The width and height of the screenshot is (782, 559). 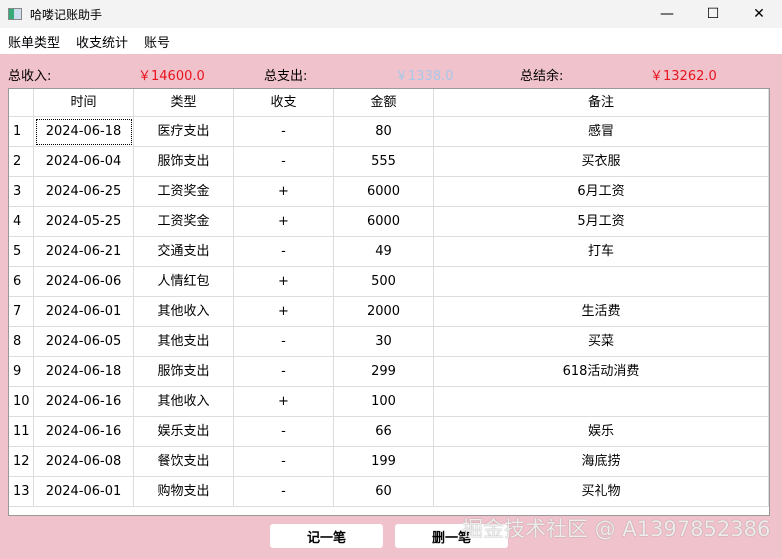 What do you see at coordinates (84, 103) in the screenshot?
I see `column-header: 时间` at bounding box center [84, 103].